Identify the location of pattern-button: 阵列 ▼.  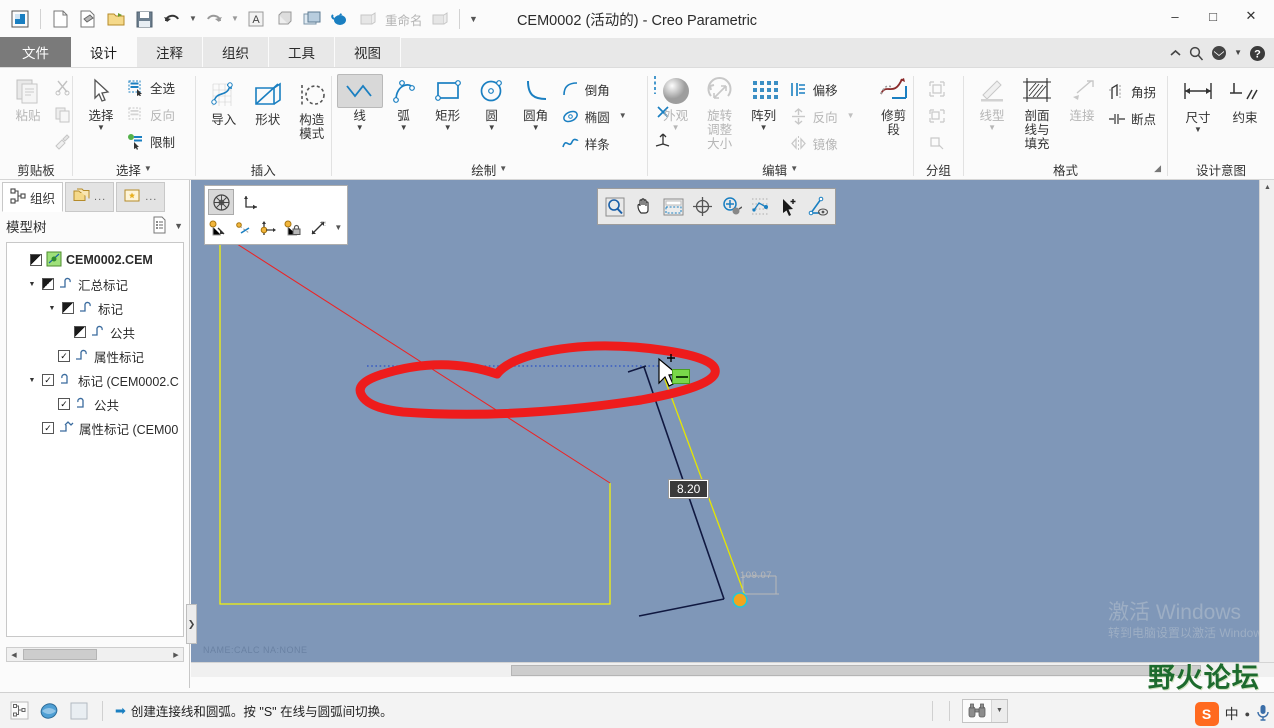
(764, 104).